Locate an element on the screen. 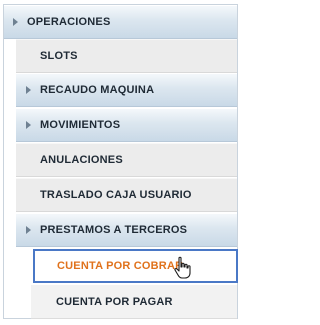 The height and width of the screenshot is (325, 320). menu-item-label: TRASLADO CAJA USUARIO is located at coordinates (116, 195).